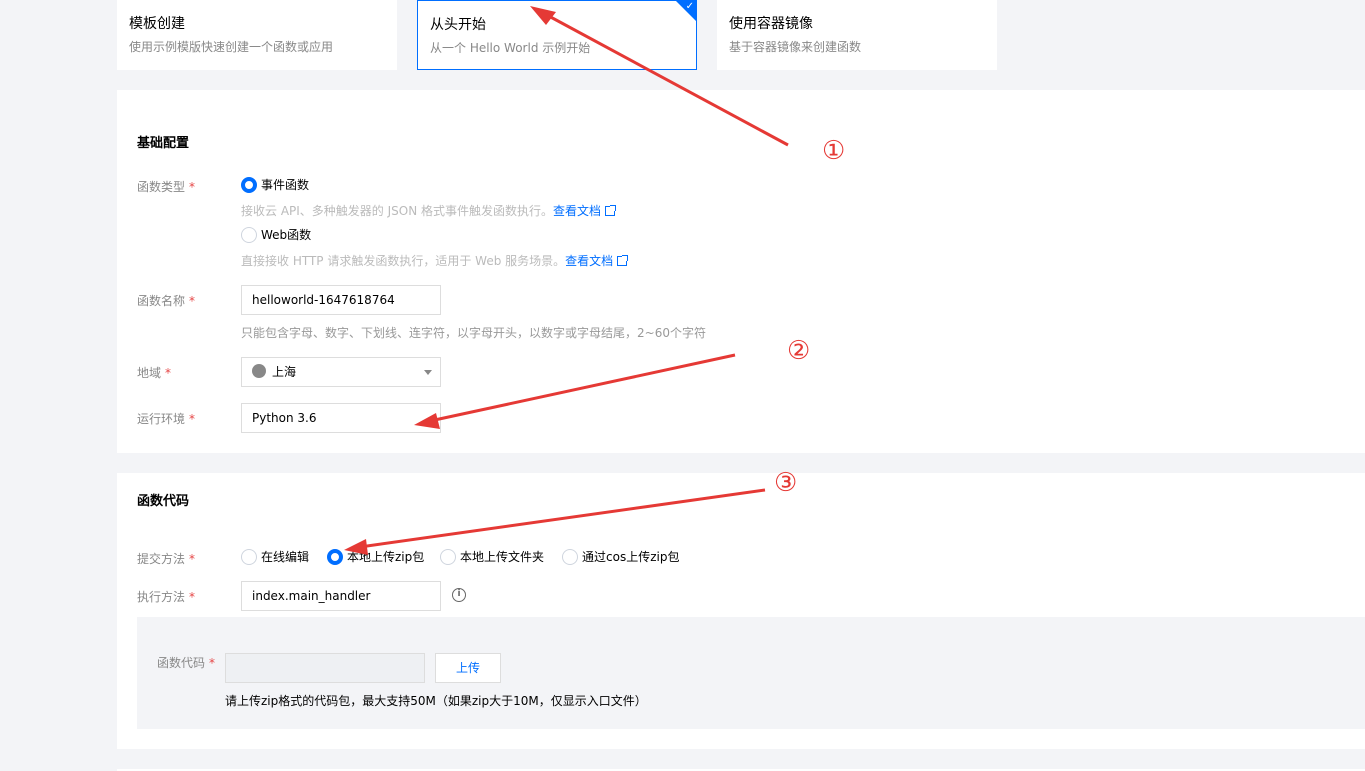 This screenshot has width=1365, height=771. I want to click on web-function-radio: Web函数, so click(276, 234).